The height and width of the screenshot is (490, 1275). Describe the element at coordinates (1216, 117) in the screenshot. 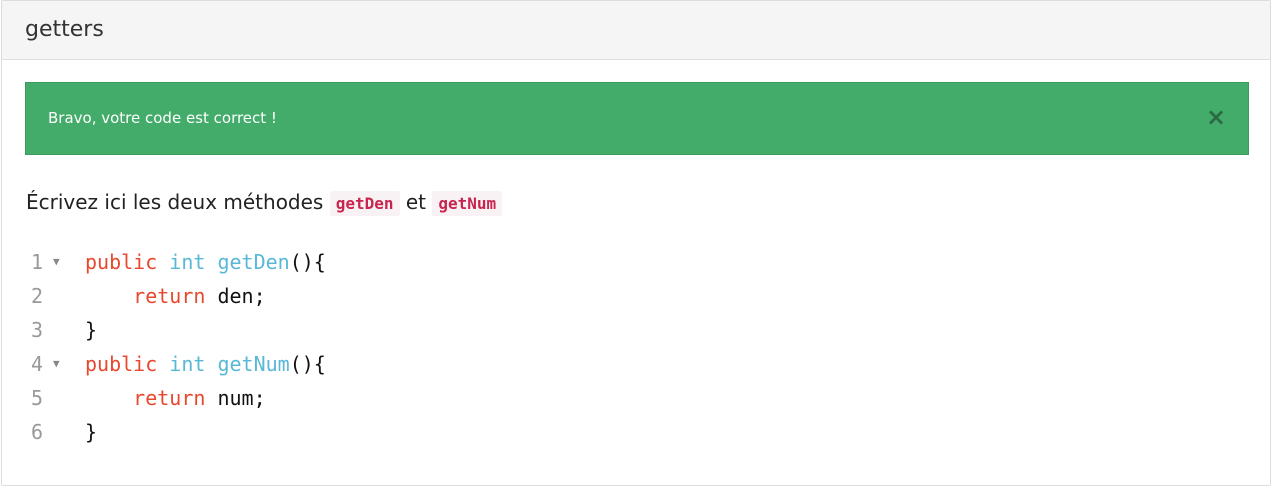

I see `close-icon: ×` at that location.